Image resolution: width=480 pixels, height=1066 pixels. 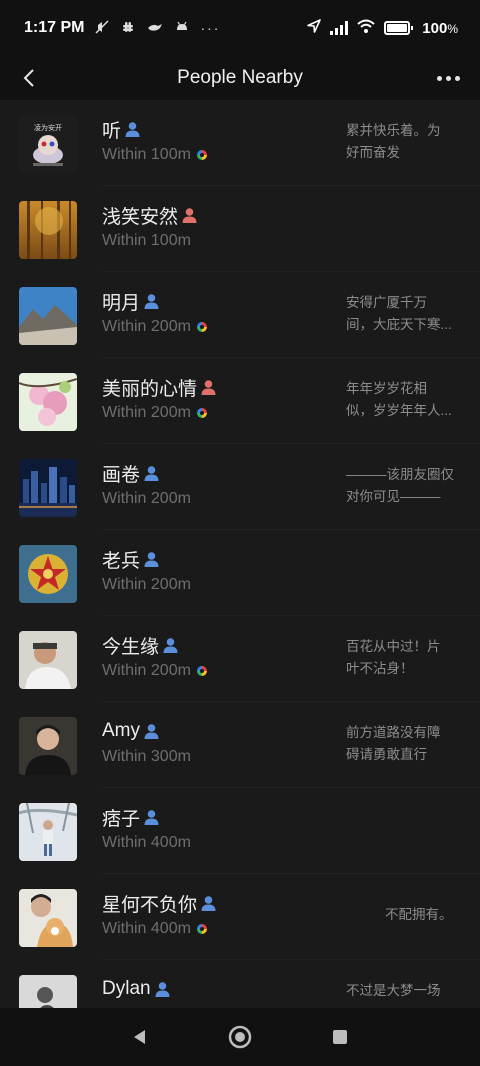 I want to click on person-item: 凌为安开 听 Within 100m 累并快乐着。为 好而奋发, so click(x=240, y=143).